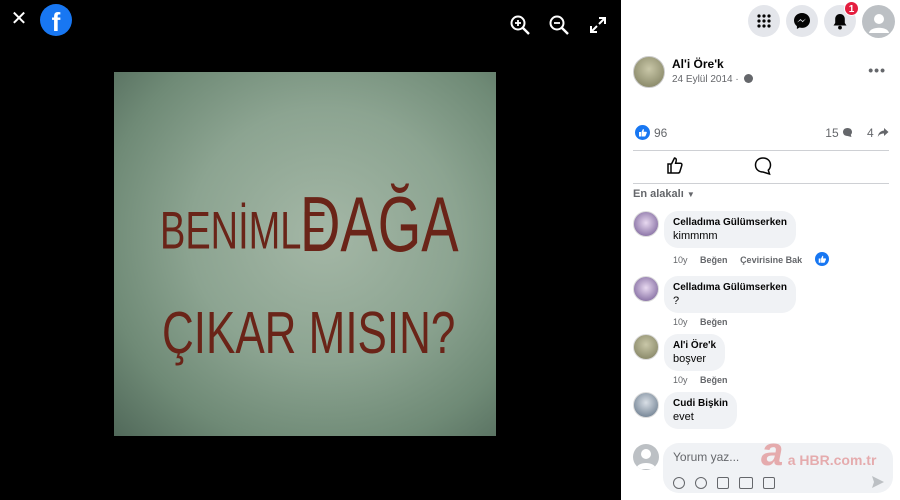  I want to click on share-count-value: 4, so click(870, 133).